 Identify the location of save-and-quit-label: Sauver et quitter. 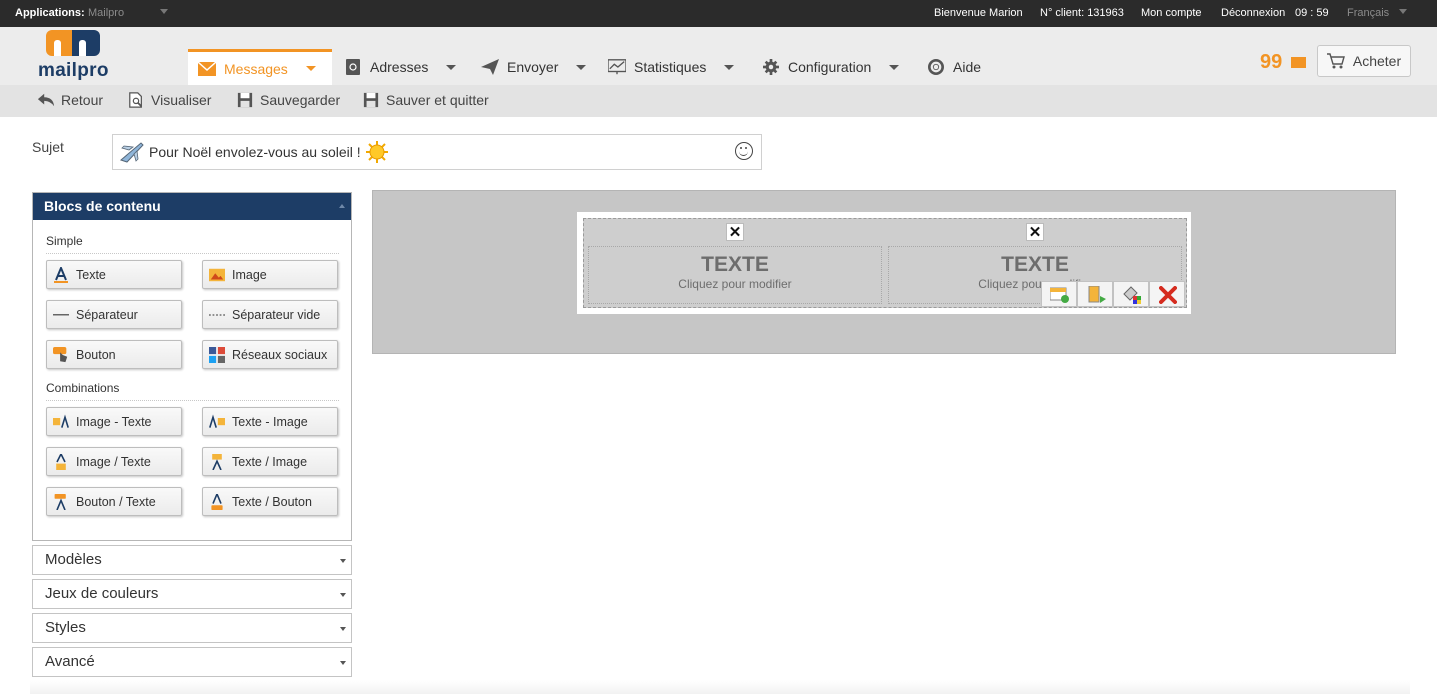
(437, 100).